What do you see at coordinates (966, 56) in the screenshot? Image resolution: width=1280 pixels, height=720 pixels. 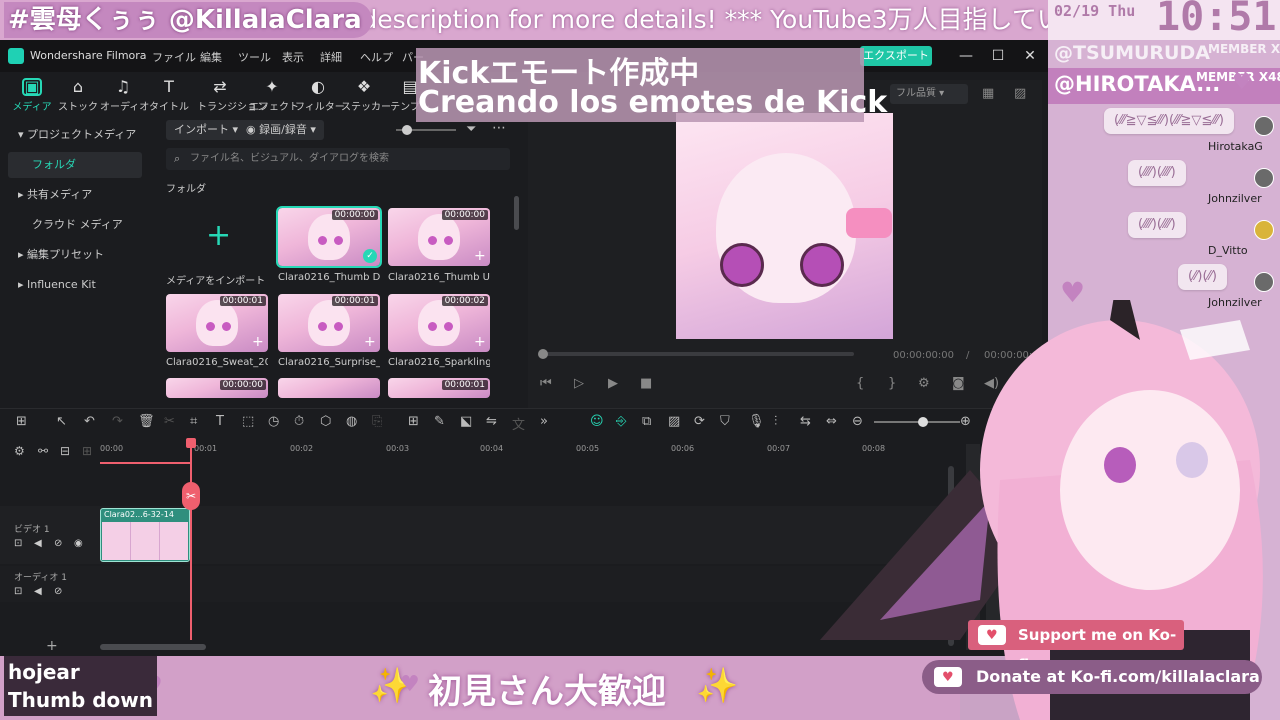 I see `minimize-button: —` at bounding box center [966, 56].